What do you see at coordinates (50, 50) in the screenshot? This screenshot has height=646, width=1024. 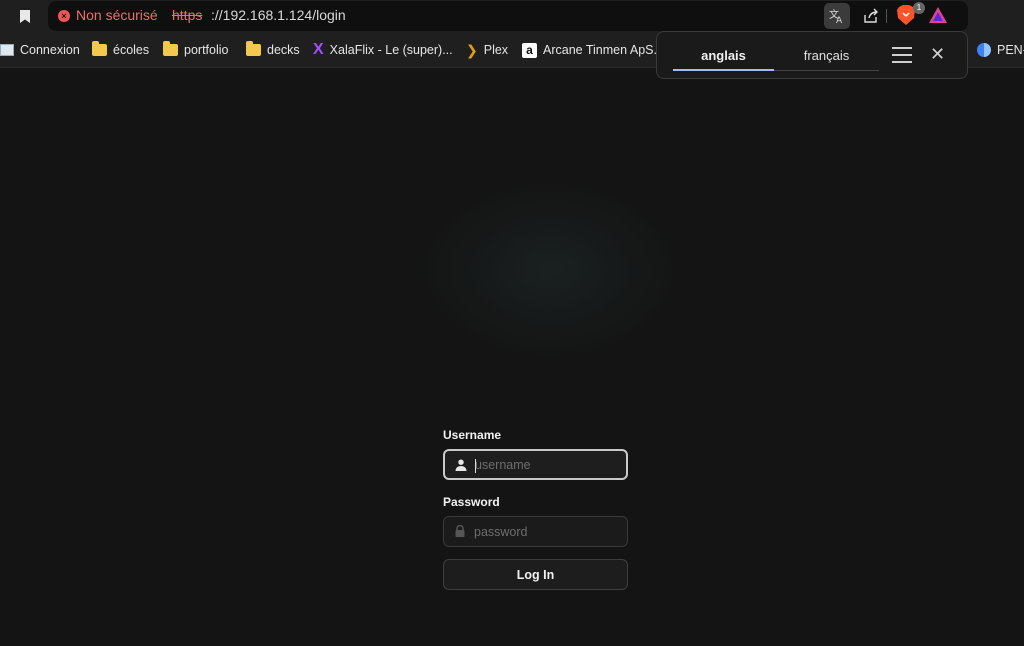 I see `bookmark-label: Connexion` at bounding box center [50, 50].